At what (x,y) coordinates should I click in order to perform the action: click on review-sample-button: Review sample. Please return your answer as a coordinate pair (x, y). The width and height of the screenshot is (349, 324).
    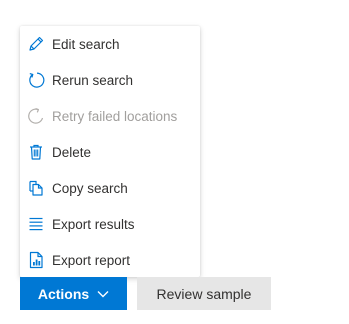
    Looking at the image, I should click on (204, 293).